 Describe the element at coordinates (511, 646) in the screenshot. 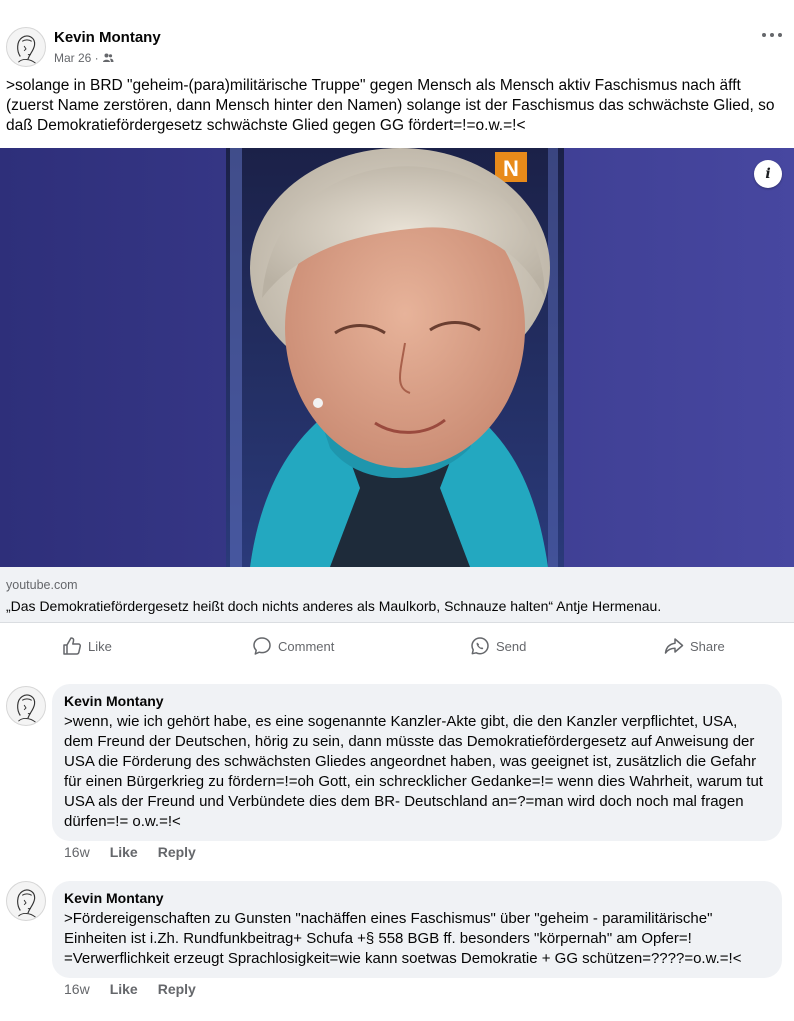

I see `send-label: Send` at that location.